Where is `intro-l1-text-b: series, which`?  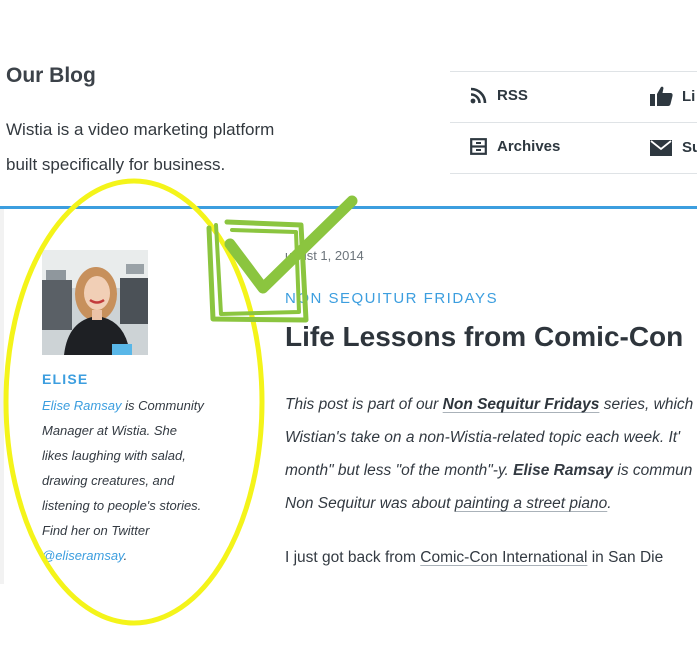 intro-l1-text-b: series, which is located at coordinates (646, 404).